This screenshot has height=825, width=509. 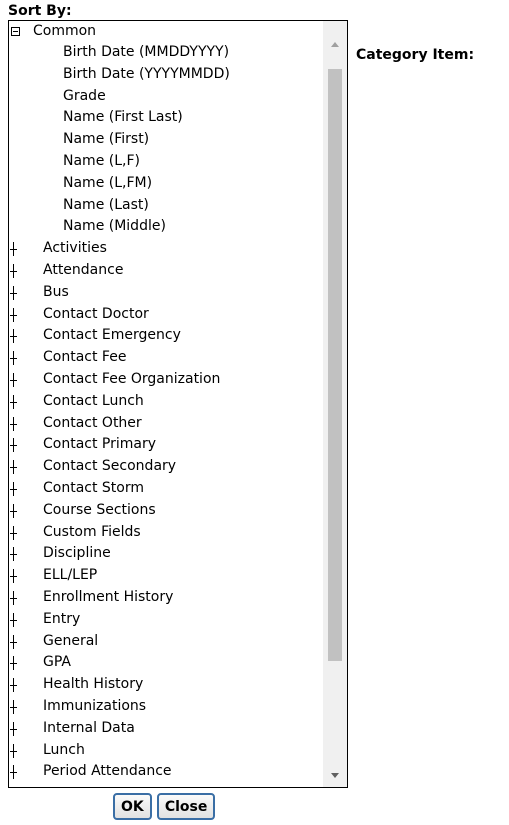 What do you see at coordinates (166, 751) in the screenshot?
I see `tree-node-group: Lunch` at bounding box center [166, 751].